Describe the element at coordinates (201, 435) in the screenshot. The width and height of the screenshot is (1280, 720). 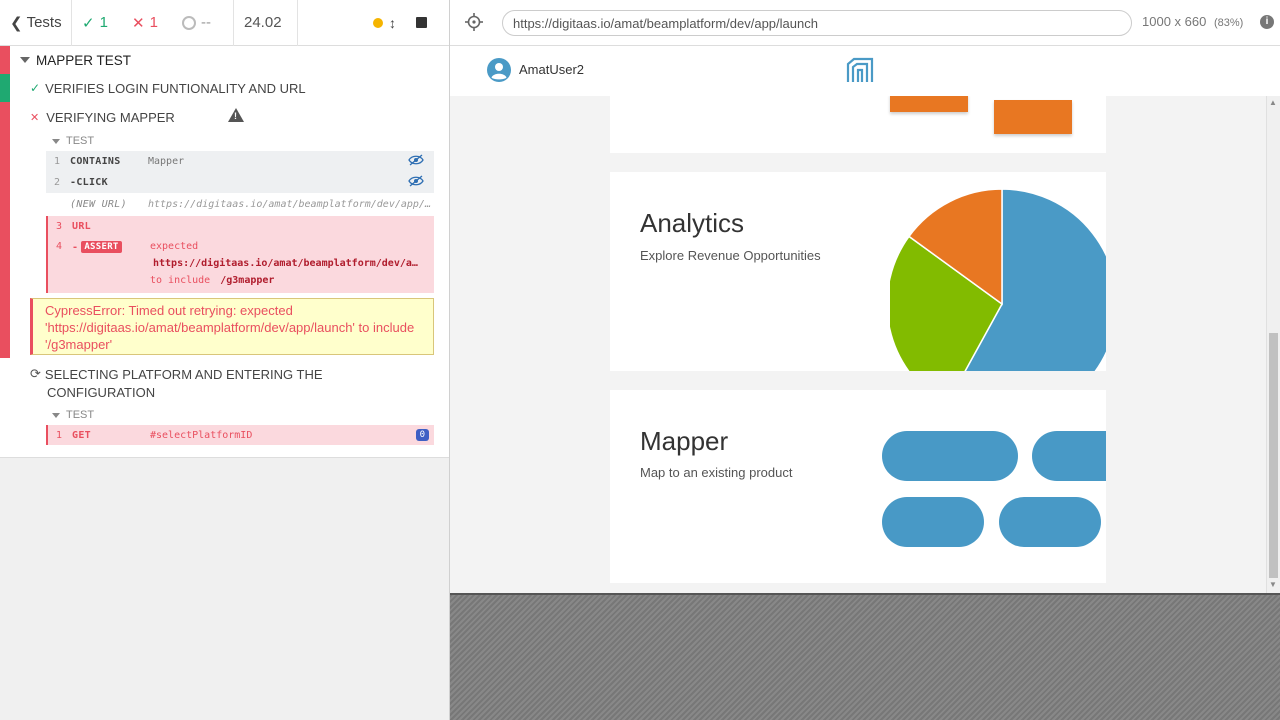
I see `command-message: #selectPlatformID` at that location.